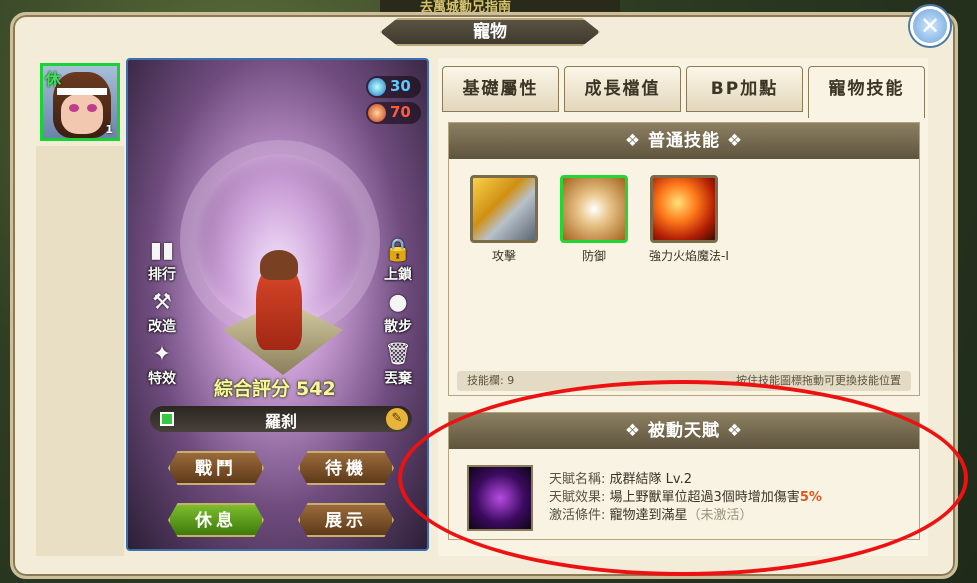 The image size is (977, 583). Describe the element at coordinates (162, 250) in the screenshot. I see `ranking-icon: ▮▮` at that location.